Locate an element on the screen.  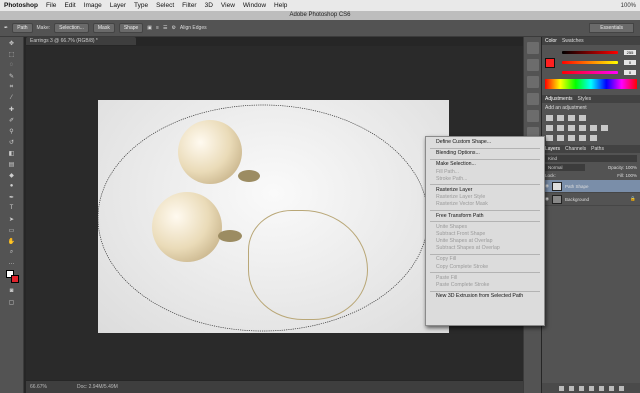
app-menu: Photoshop is located at coordinates (21, 5).